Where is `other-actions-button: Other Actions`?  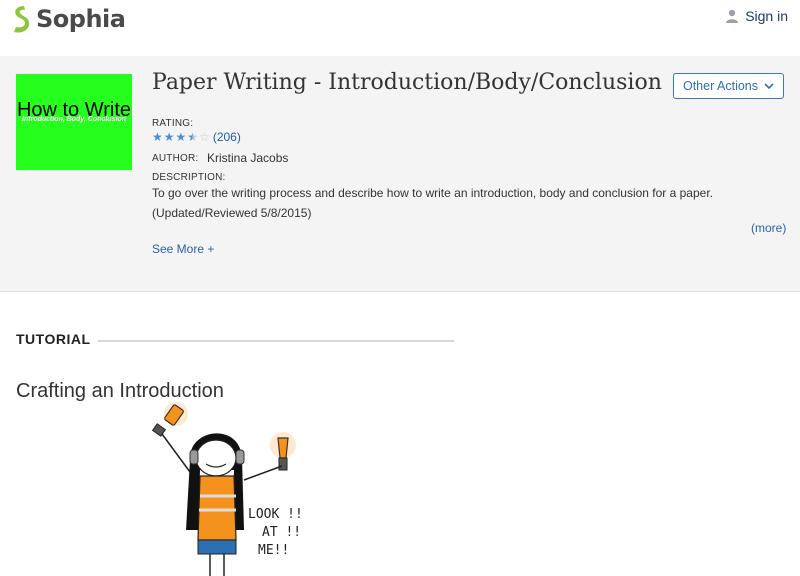
other-actions-button: Other Actions is located at coordinates (728, 86).